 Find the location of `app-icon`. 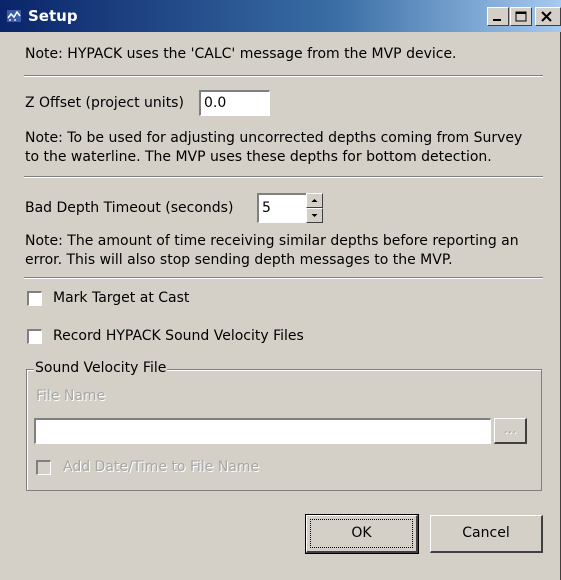

app-icon is located at coordinates (14, 16).